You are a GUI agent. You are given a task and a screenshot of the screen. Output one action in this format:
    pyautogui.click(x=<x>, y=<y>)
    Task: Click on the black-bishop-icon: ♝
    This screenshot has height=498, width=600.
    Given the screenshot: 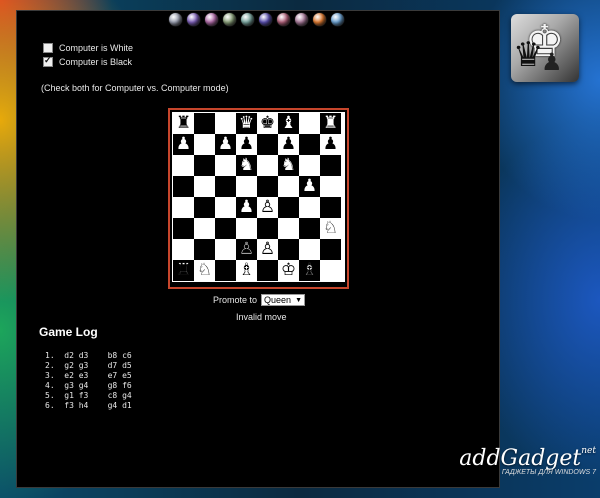 What is the action you would take?
    pyautogui.click(x=288, y=123)
    